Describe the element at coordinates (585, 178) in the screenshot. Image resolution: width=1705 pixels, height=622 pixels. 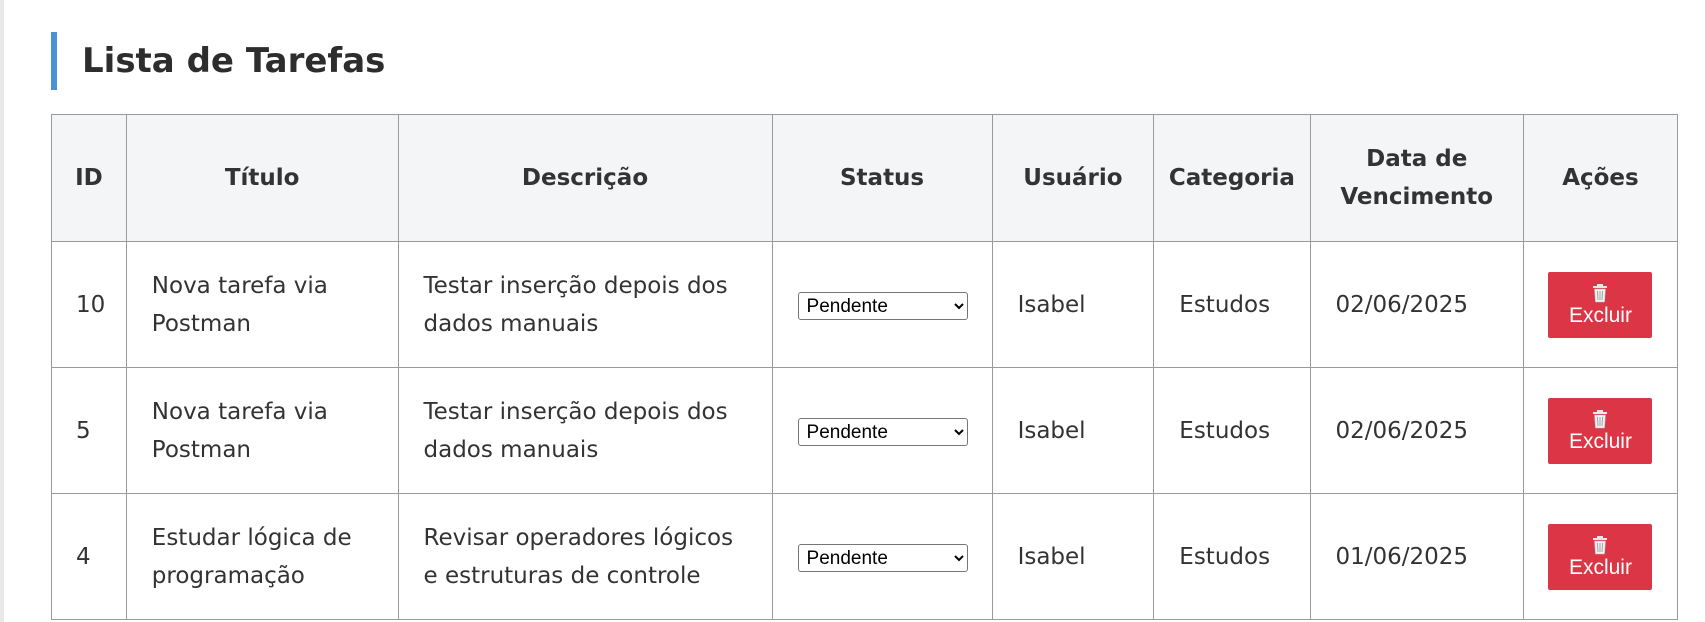
I see `header-descricao: Descrição` at that location.